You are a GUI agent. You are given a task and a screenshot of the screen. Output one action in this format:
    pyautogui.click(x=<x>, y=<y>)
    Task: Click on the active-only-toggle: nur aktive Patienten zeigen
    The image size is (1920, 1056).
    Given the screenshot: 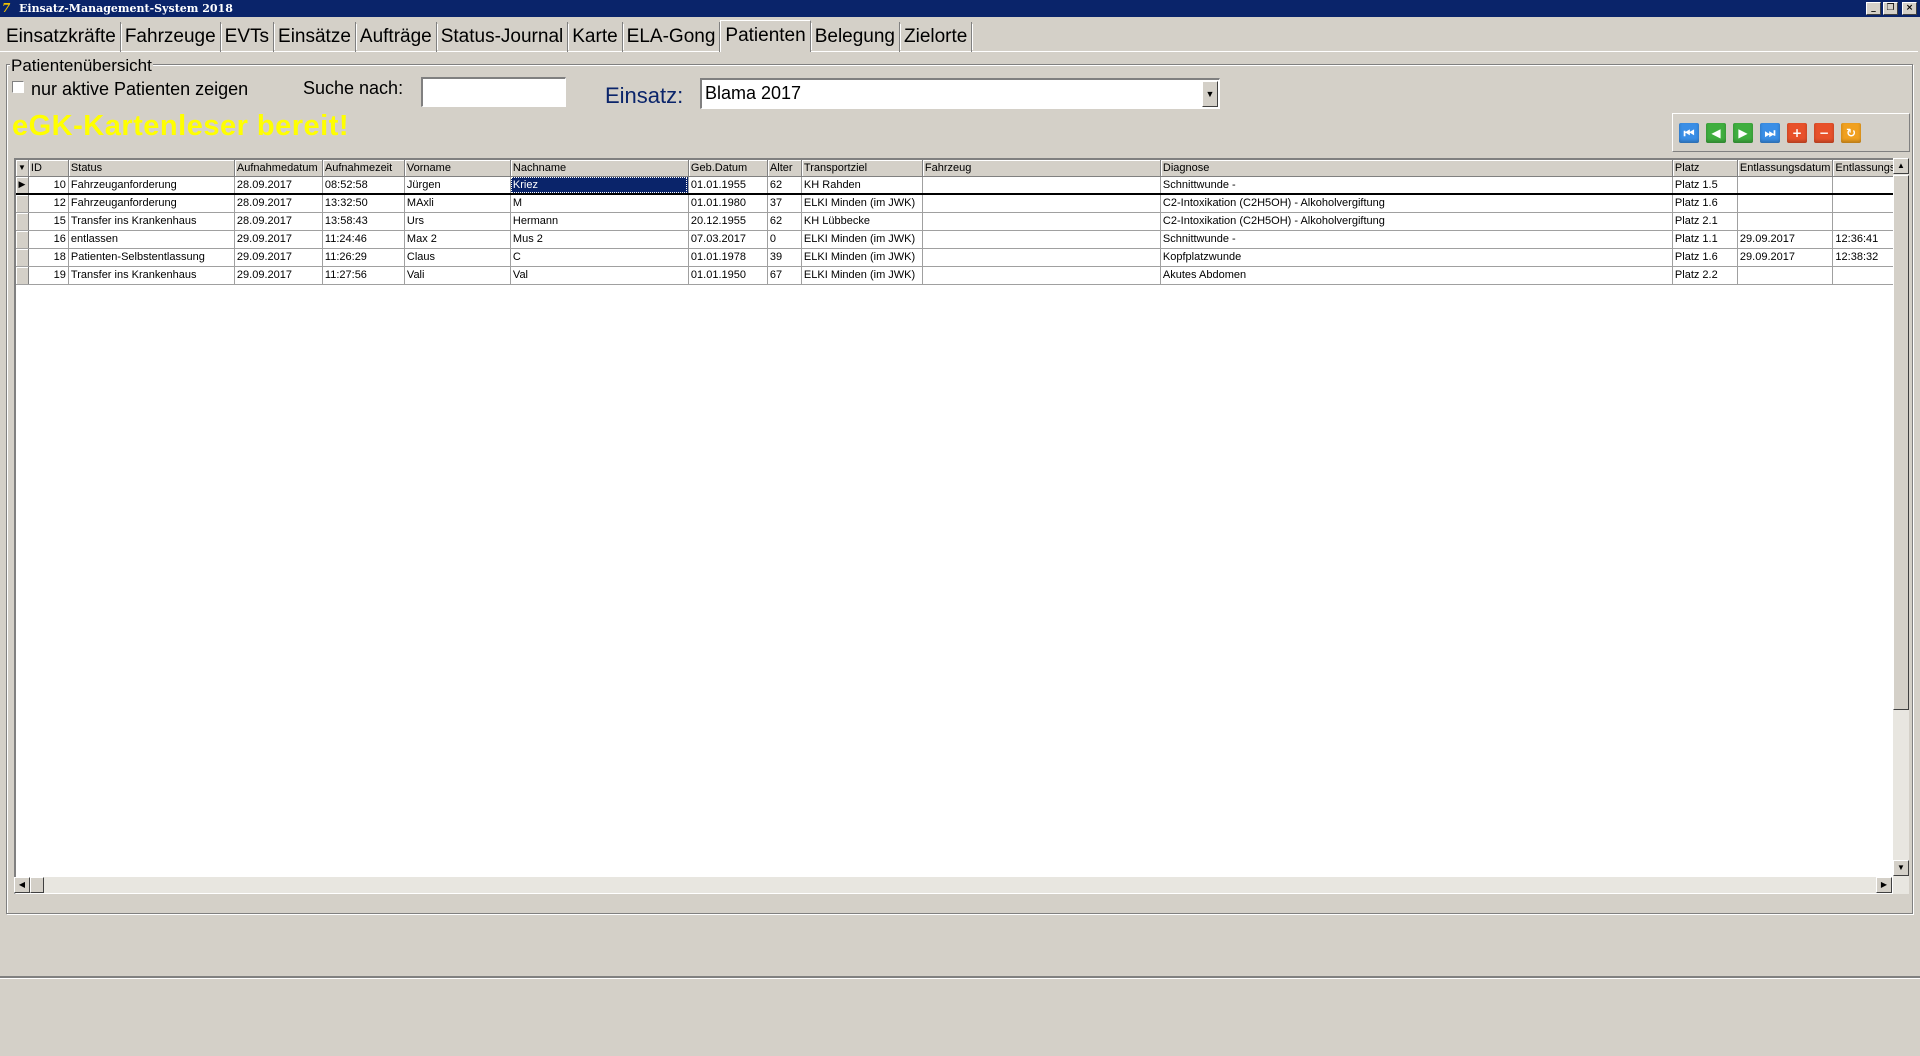 What is the action you would take?
    pyautogui.click(x=130, y=89)
    